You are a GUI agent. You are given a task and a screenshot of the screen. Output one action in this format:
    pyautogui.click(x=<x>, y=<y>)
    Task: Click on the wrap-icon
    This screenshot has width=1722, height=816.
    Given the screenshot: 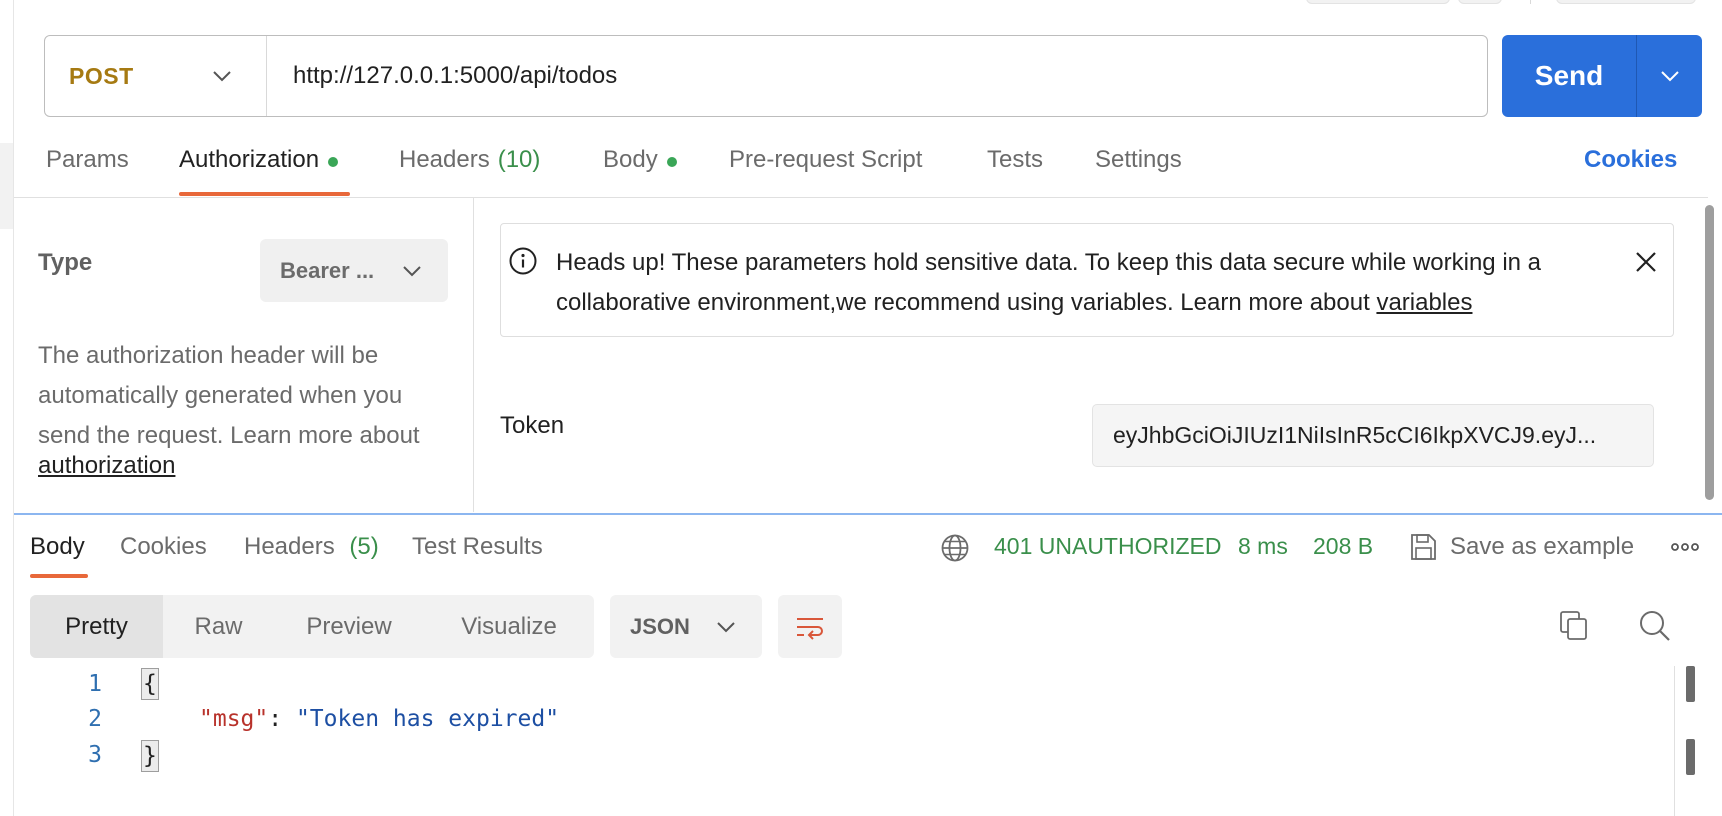 What is the action you would take?
    pyautogui.click(x=810, y=628)
    